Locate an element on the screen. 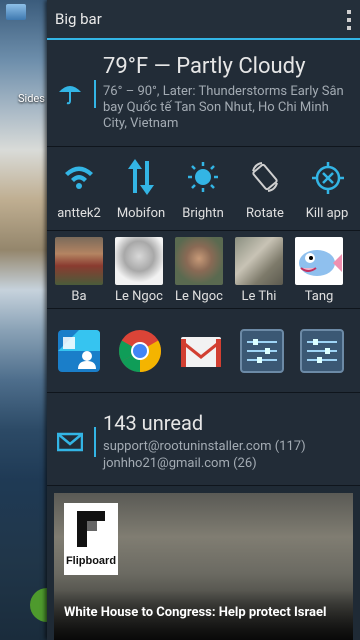 The width and height of the screenshot is (360, 640). drawer-title: Big bar is located at coordinates (78, 19).